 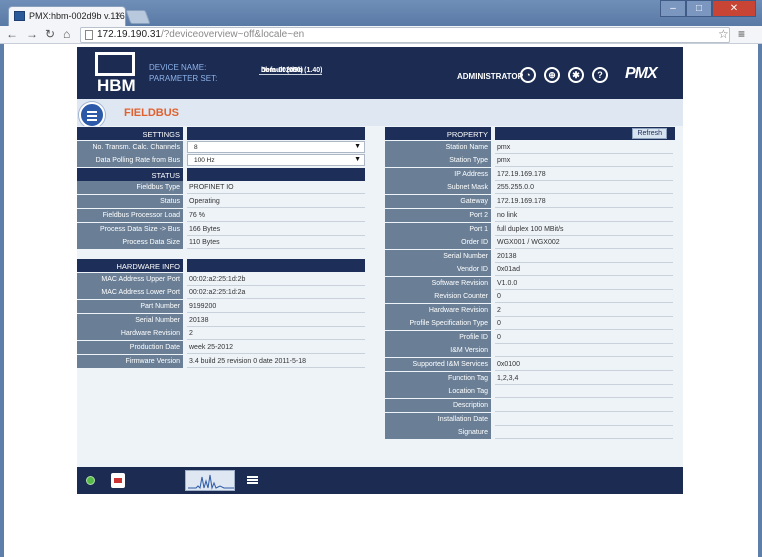 What do you see at coordinates (138, 17) in the screenshot?
I see `new-tab-button` at bounding box center [138, 17].